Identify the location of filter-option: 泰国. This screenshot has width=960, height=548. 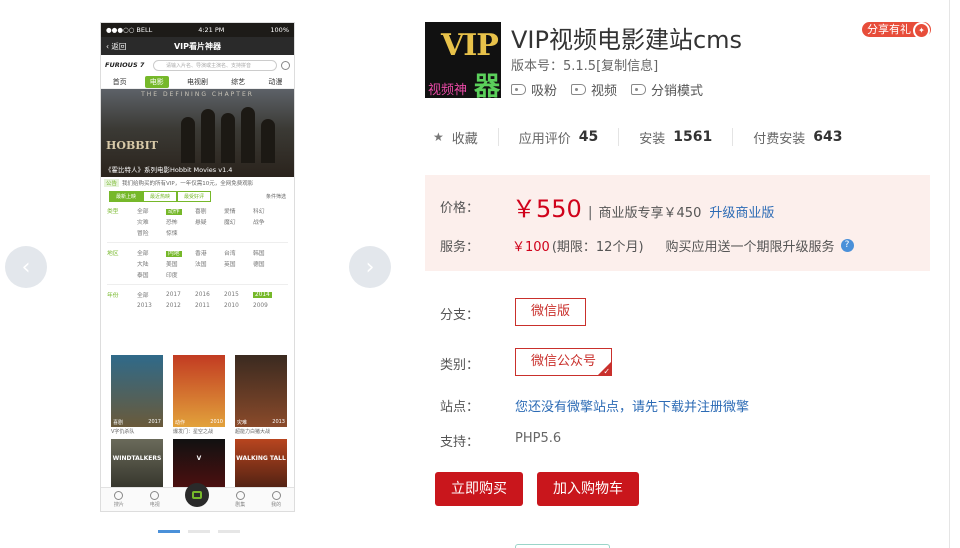
(143, 276).